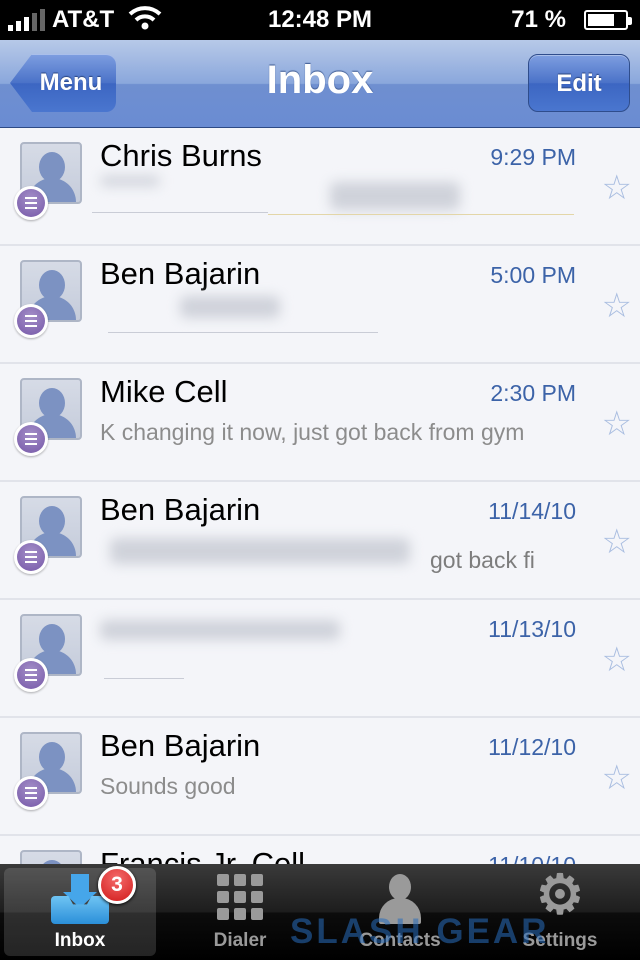 The image size is (640, 960). I want to click on message-time: 9:29 PM, so click(533, 157).